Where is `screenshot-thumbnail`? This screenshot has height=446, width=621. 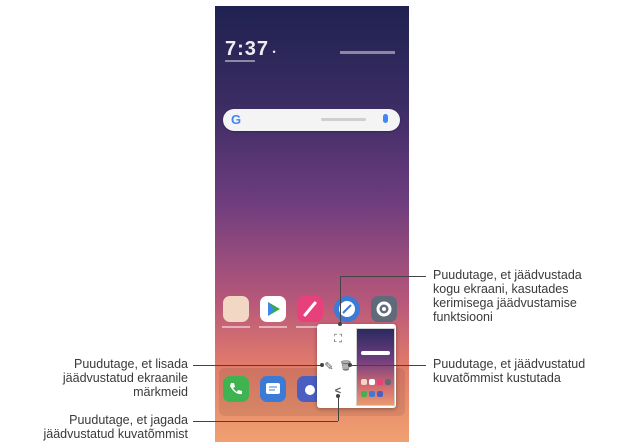
screenshot-thumbnail is located at coordinates (375, 367).